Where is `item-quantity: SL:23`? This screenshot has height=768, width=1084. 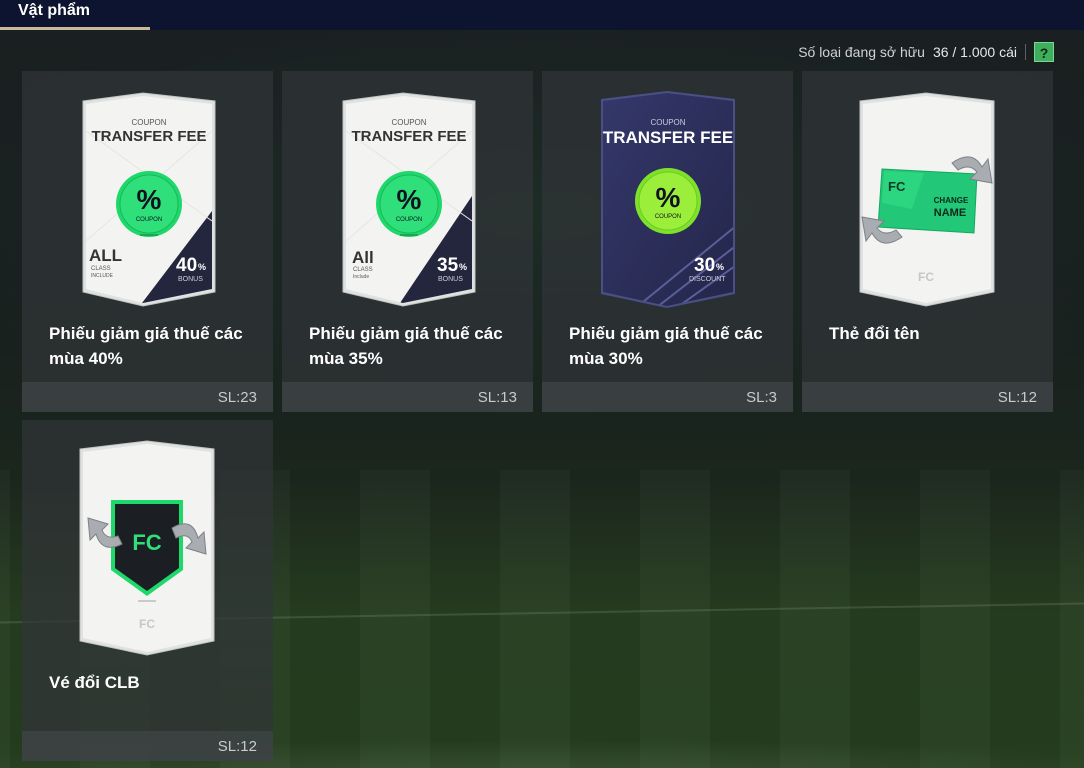
item-quantity: SL:23 is located at coordinates (237, 397).